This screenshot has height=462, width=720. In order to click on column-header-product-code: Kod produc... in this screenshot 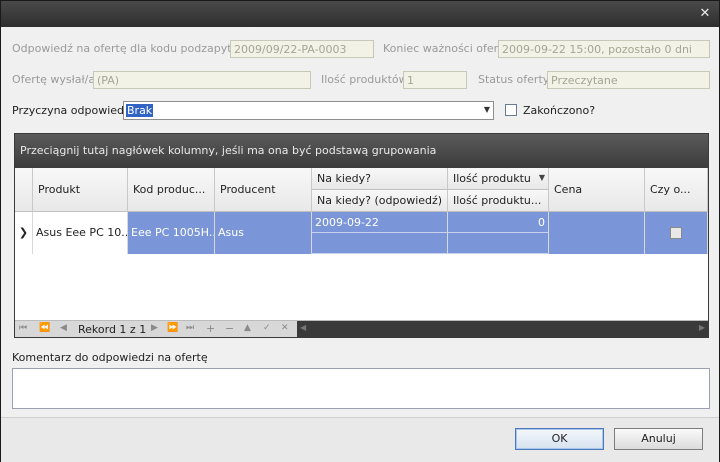, I will do `click(171, 190)`.